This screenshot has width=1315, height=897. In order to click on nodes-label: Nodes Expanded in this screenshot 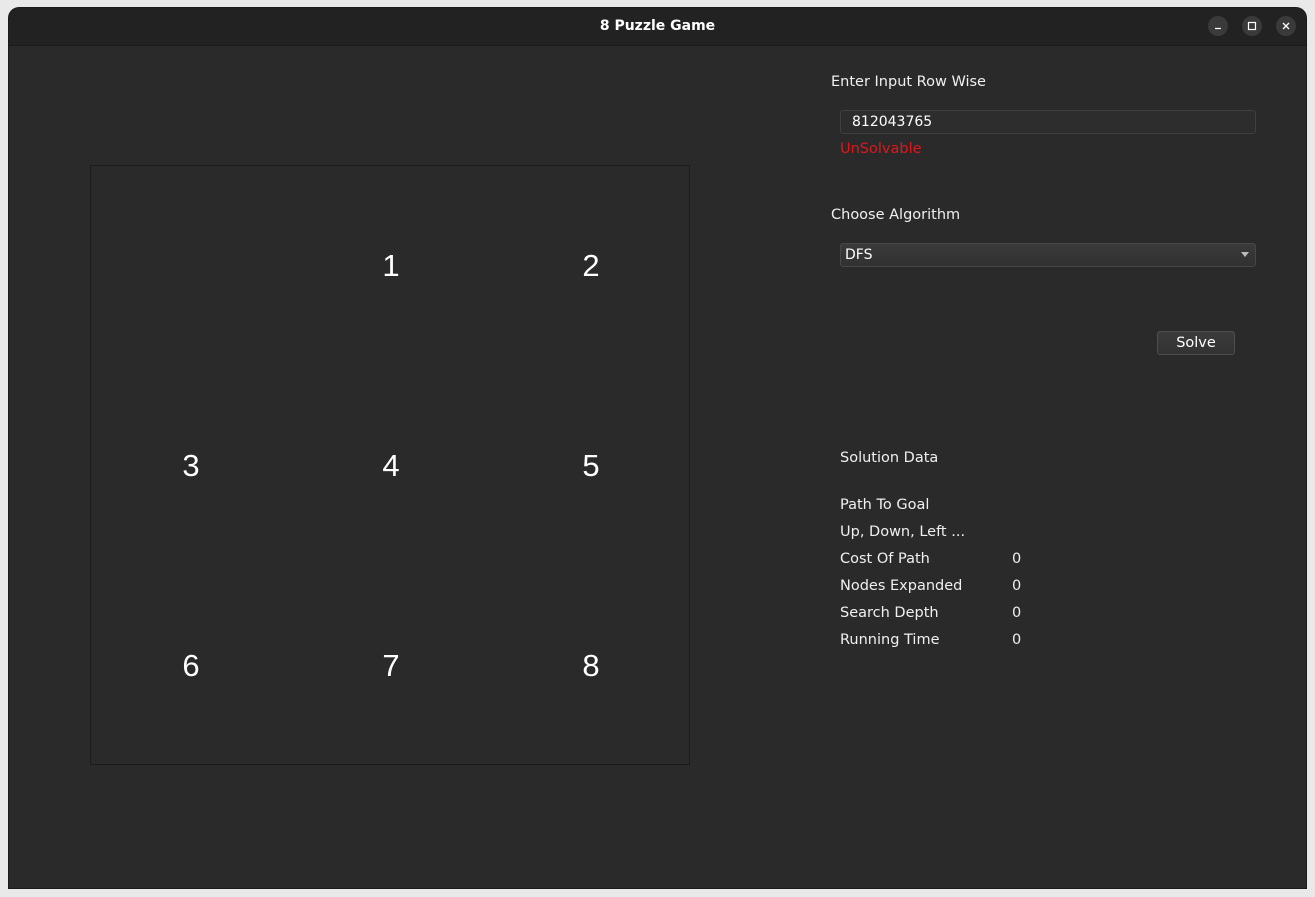, I will do `click(901, 586)`.